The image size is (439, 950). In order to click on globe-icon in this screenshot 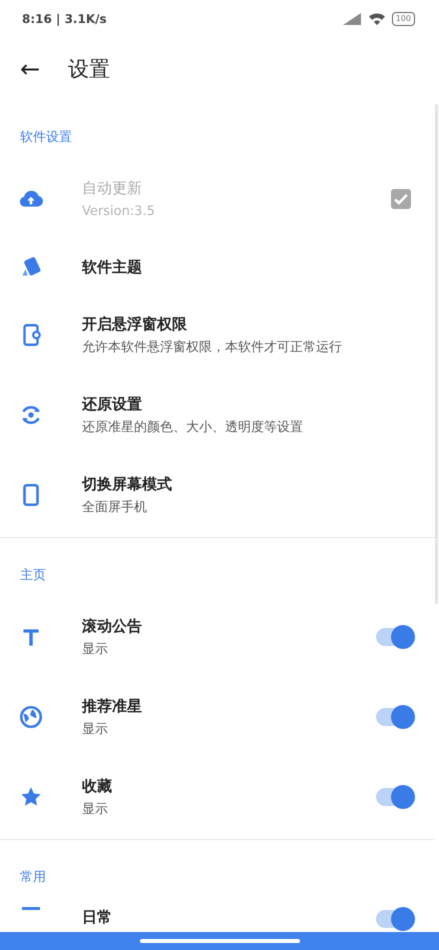, I will do `click(31, 717)`.